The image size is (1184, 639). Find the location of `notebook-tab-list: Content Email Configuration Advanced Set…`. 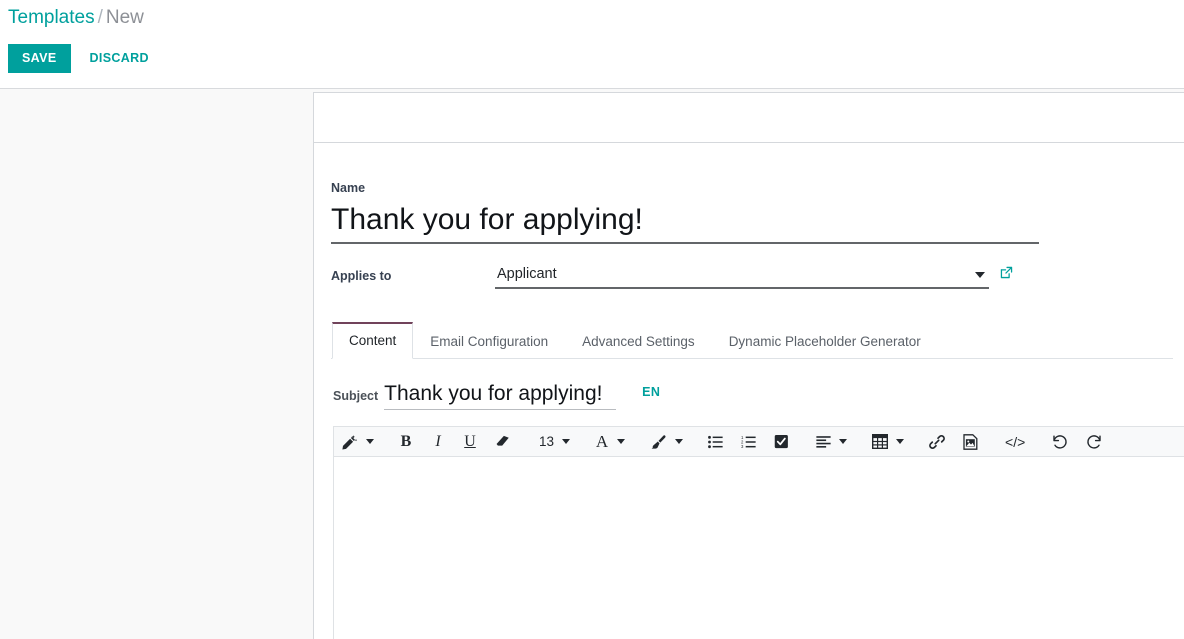

notebook-tab-list: Content Email Configuration Advanced Set… is located at coordinates (752, 340).